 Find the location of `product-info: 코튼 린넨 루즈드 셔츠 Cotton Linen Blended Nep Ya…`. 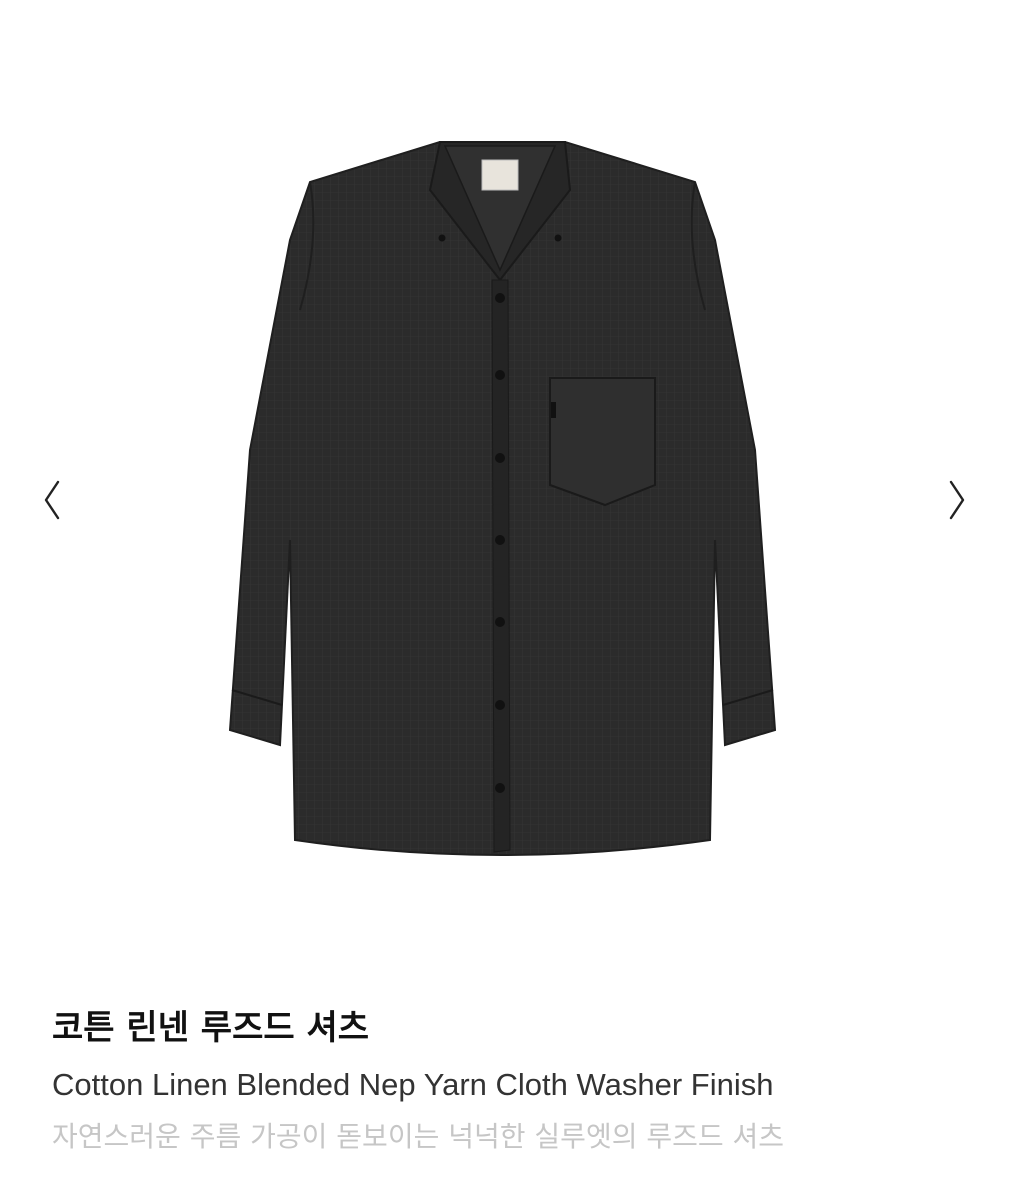

product-info: 코튼 린넨 루즈드 셔츠 Cotton Linen Blended Nep Ya… is located at coordinates (512, 1081).